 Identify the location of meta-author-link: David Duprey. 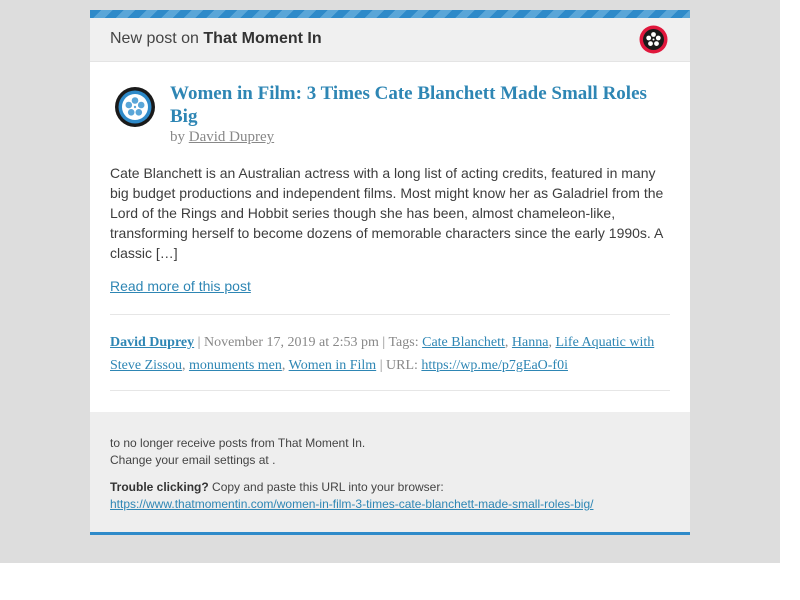
(152, 342).